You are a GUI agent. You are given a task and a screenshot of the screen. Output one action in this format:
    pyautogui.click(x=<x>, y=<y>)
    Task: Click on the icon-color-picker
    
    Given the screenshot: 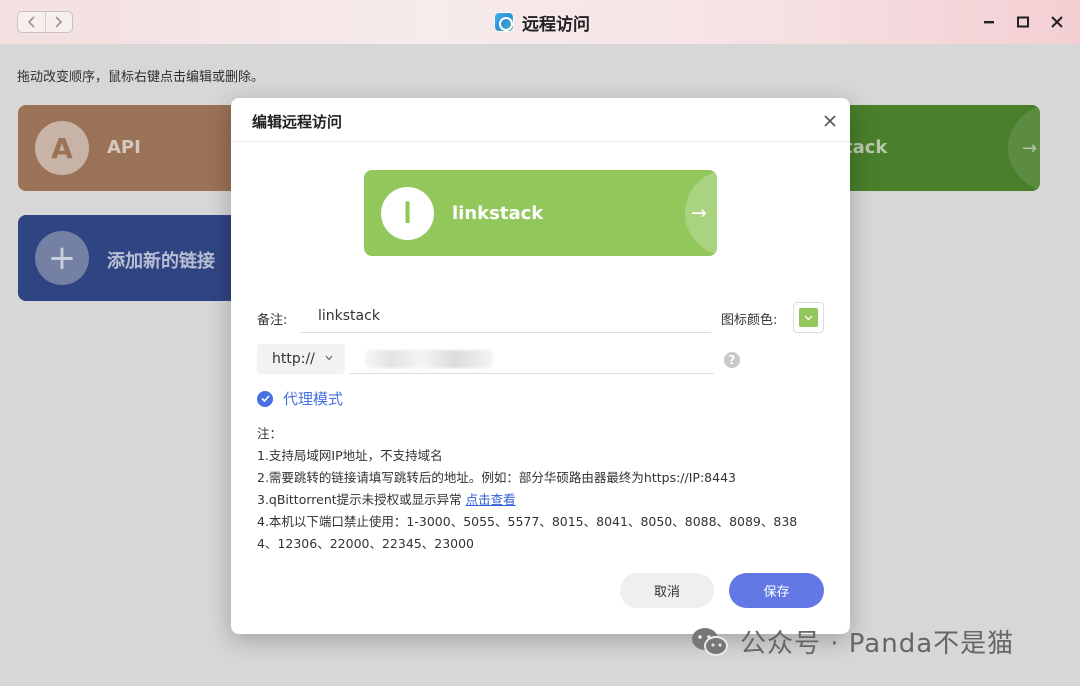 What is the action you would take?
    pyautogui.click(x=808, y=317)
    